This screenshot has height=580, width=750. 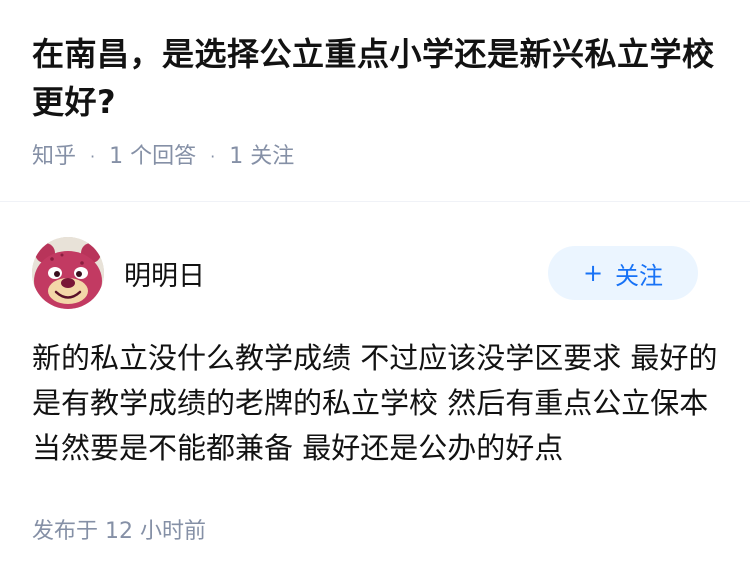 I want to click on publish-time: 发布于 12 小时前, so click(x=119, y=531).